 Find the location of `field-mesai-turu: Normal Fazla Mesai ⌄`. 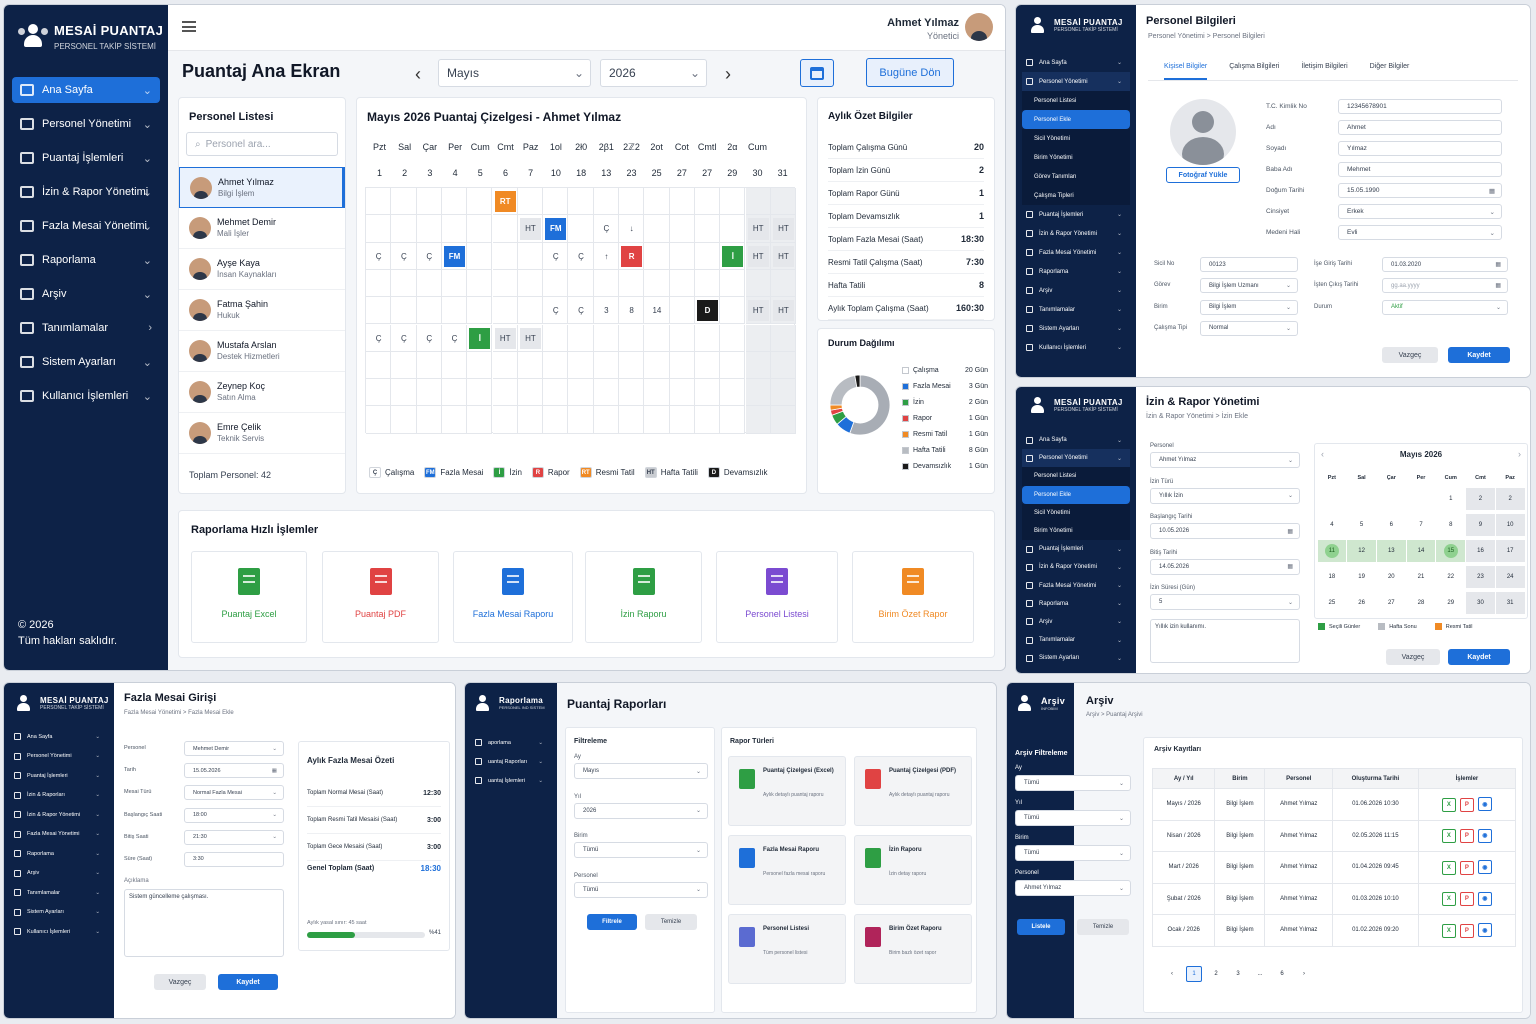

field-mesai-turu: Normal Fazla Mesai ⌄ is located at coordinates (234, 793).